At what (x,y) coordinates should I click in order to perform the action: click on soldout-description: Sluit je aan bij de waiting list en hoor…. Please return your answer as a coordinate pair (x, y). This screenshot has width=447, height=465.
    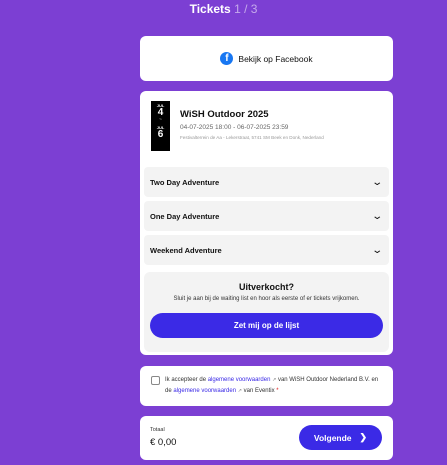
    Looking at the image, I should click on (266, 299).